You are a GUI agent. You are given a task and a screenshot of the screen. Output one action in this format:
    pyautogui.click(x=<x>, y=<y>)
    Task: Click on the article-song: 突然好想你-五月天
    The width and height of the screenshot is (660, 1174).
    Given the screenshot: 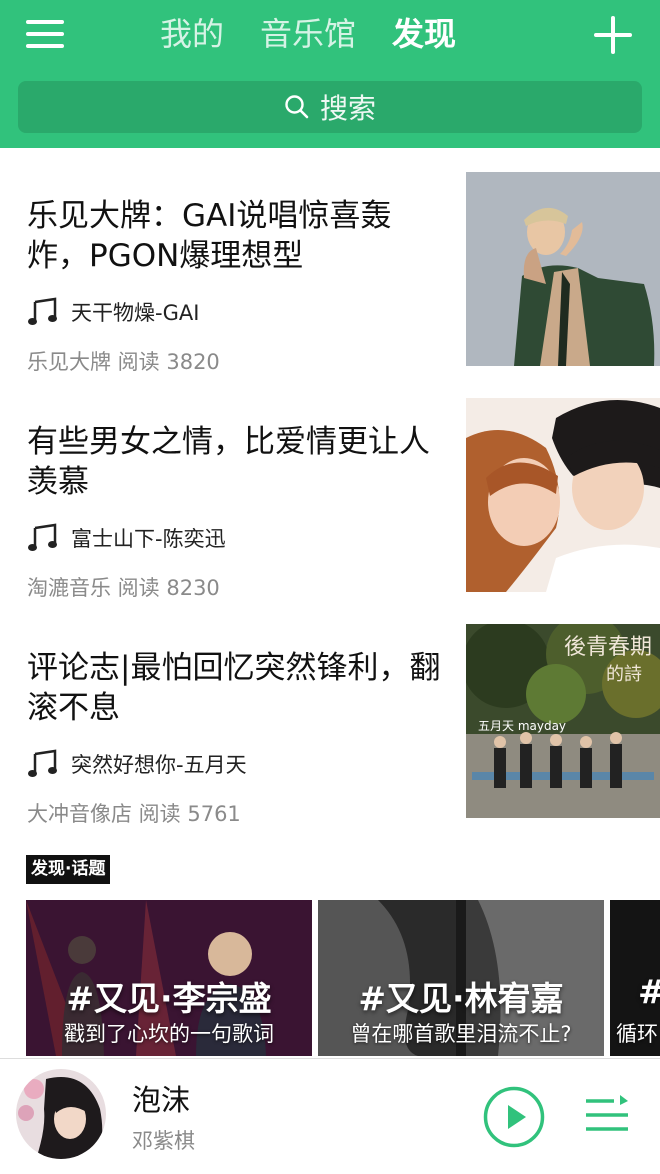 What is the action you would take?
    pyautogui.click(x=137, y=764)
    